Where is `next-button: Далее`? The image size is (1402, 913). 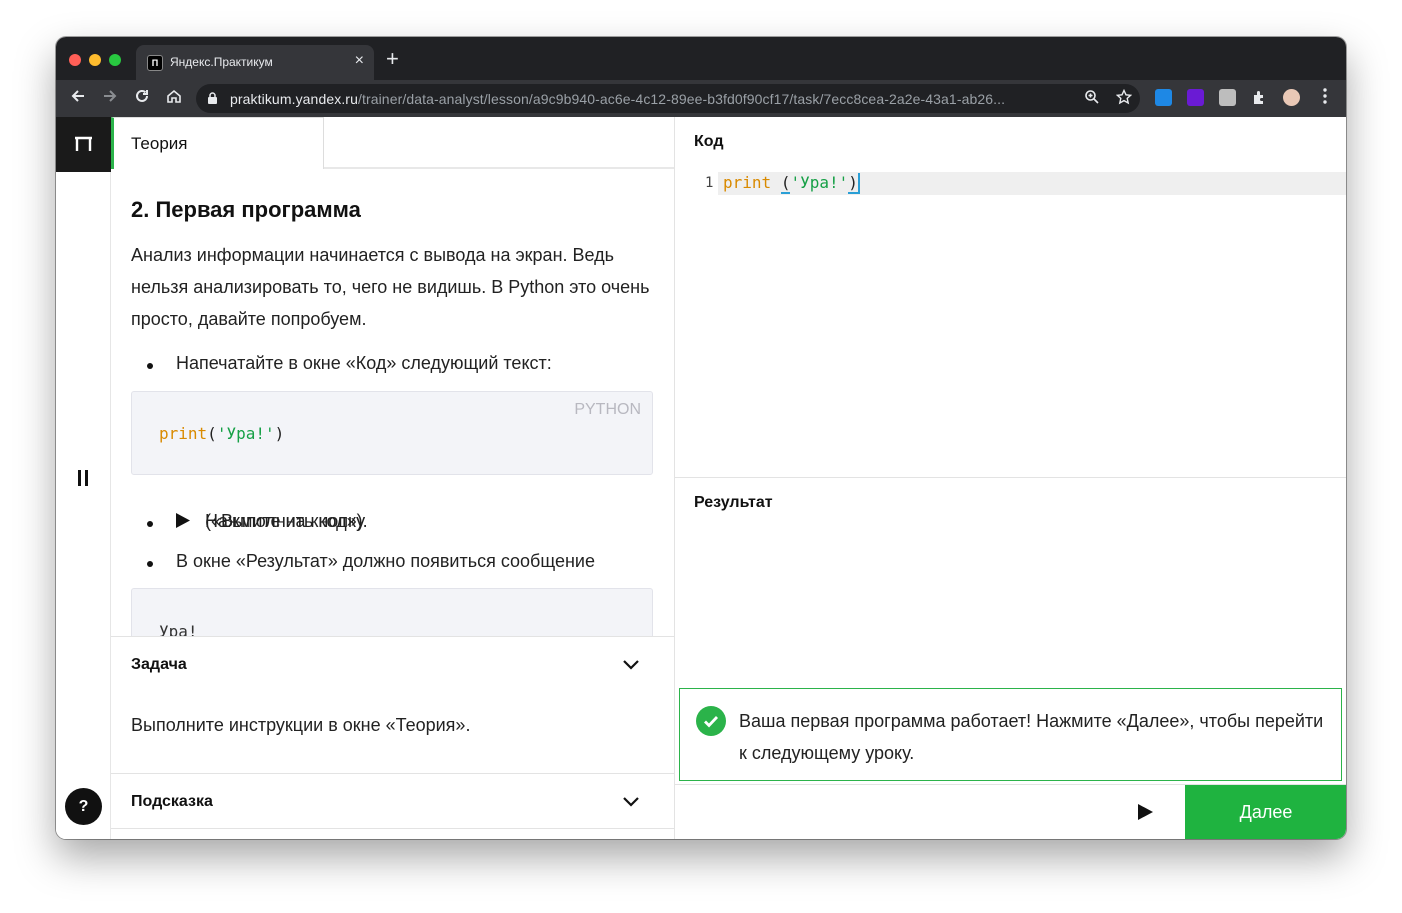 next-button: Далее is located at coordinates (1265, 812).